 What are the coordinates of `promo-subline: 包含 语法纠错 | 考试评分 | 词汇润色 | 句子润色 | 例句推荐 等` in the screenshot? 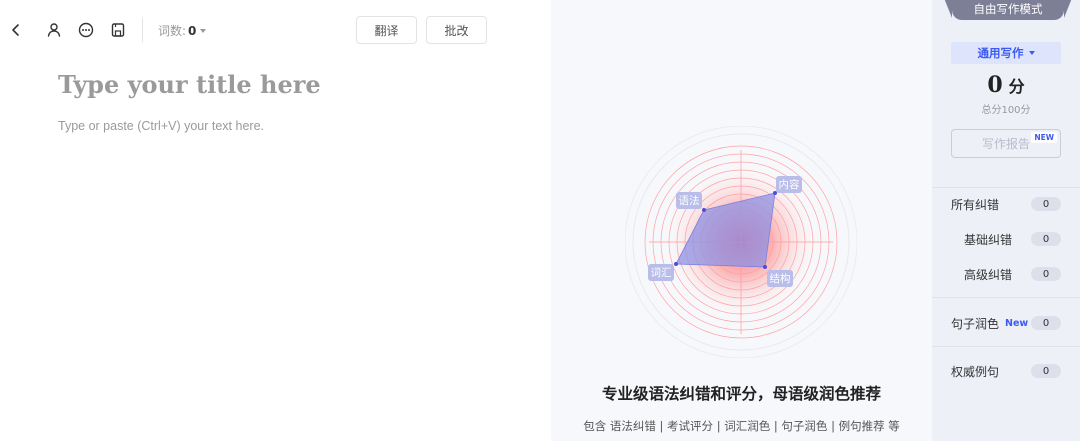 It's located at (741, 426).